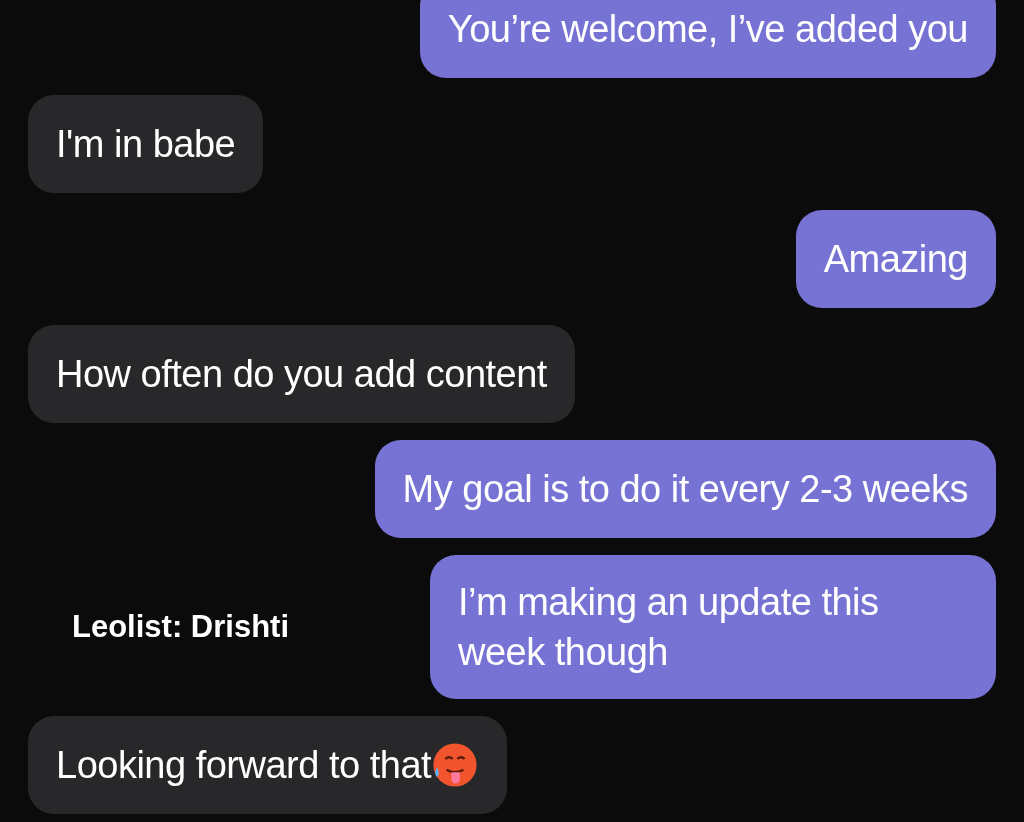  I want to click on message-bubble: You’re welcome, I’ve added you, so click(707, 39).